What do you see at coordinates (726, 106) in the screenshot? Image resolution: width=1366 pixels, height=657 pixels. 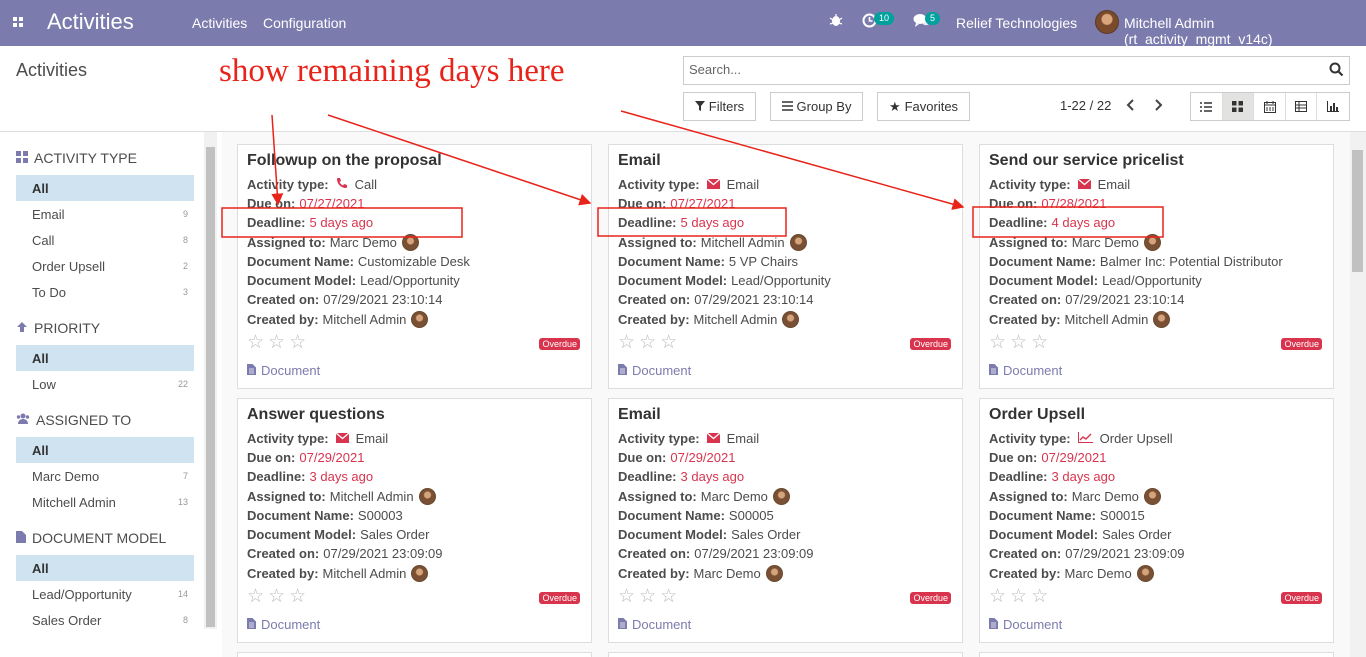 I see `filters-label: Filters` at bounding box center [726, 106].